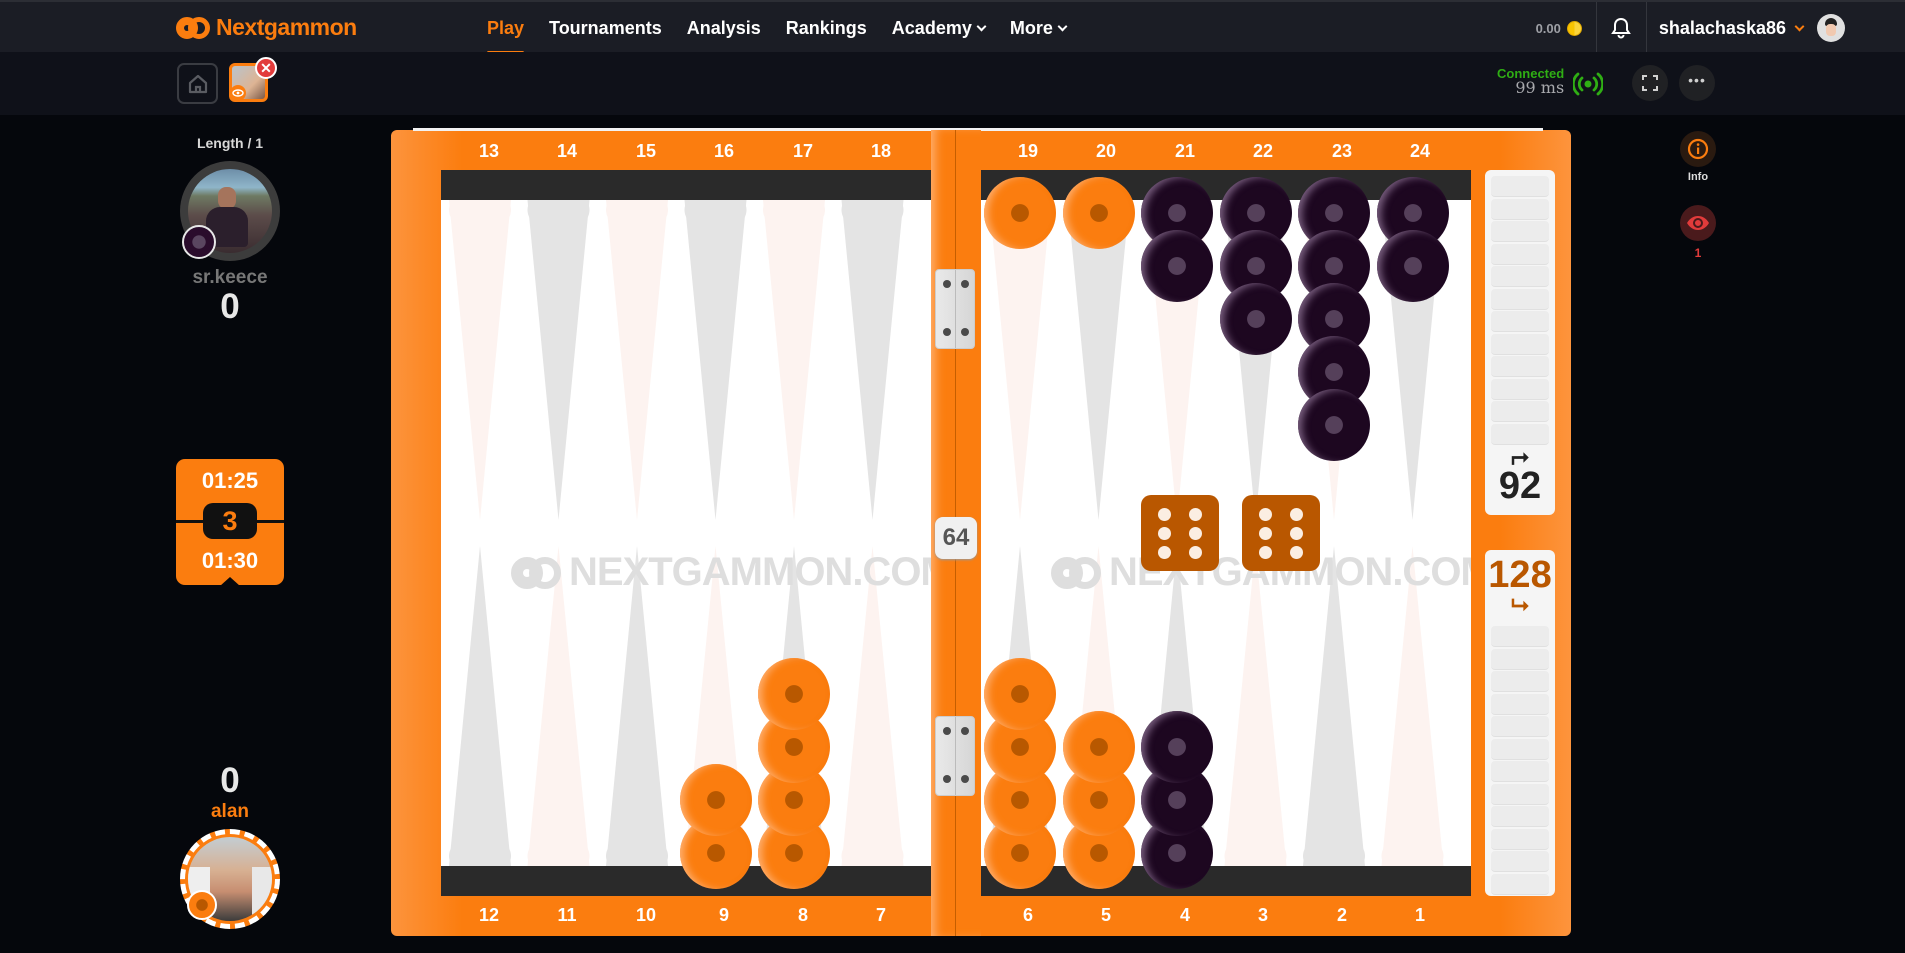 The height and width of the screenshot is (953, 1905). What do you see at coordinates (230, 560) in the screenshot?
I see `bottom-player-time: 01:30` at bounding box center [230, 560].